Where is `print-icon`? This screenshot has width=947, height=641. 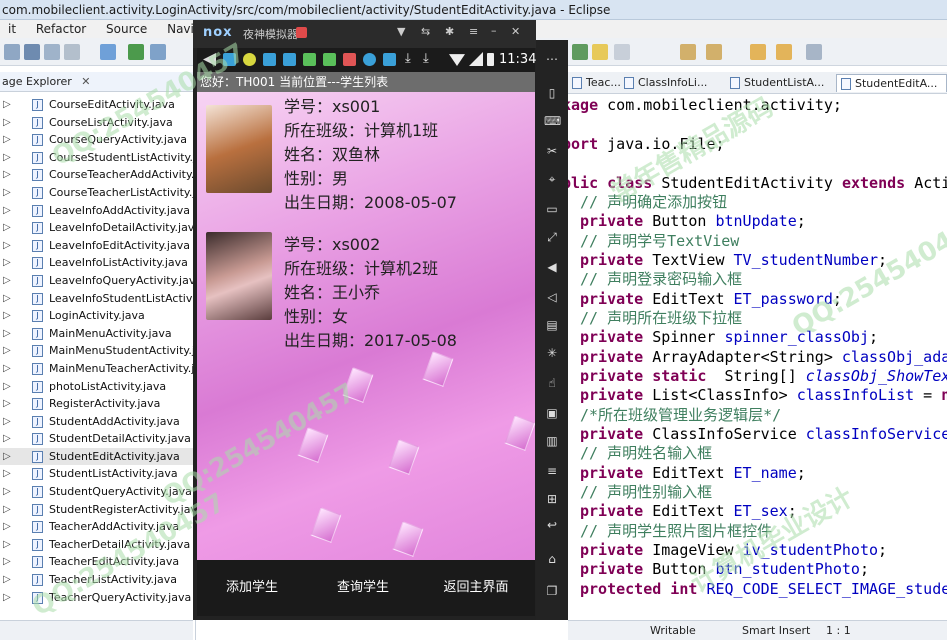 print-icon is located at coordinates (72, 52).